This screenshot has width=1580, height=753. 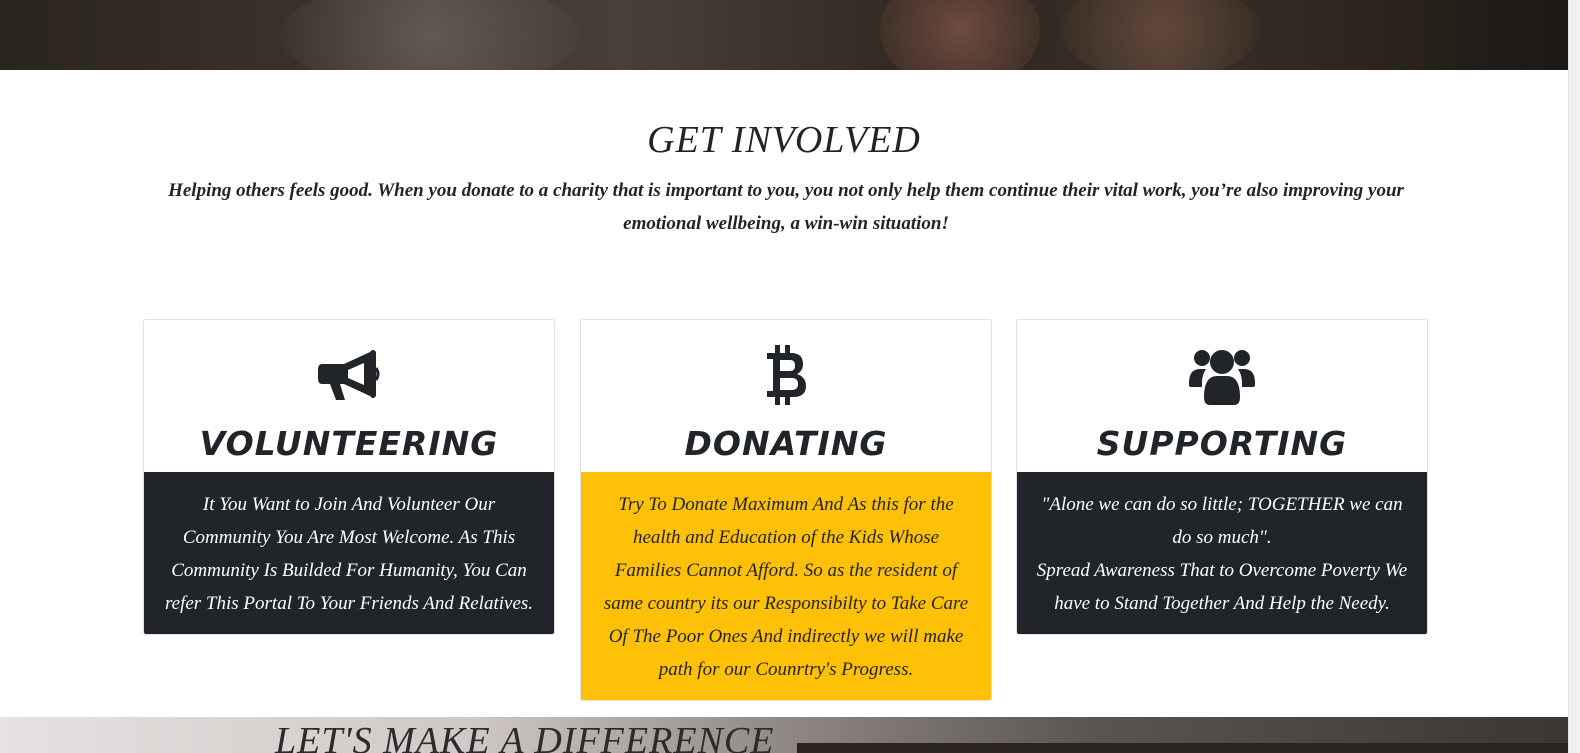 What do you see at coordinates (1574, 376) in the screenshot?
I see `page-scrollbar` at bounding box center [1574, 376].